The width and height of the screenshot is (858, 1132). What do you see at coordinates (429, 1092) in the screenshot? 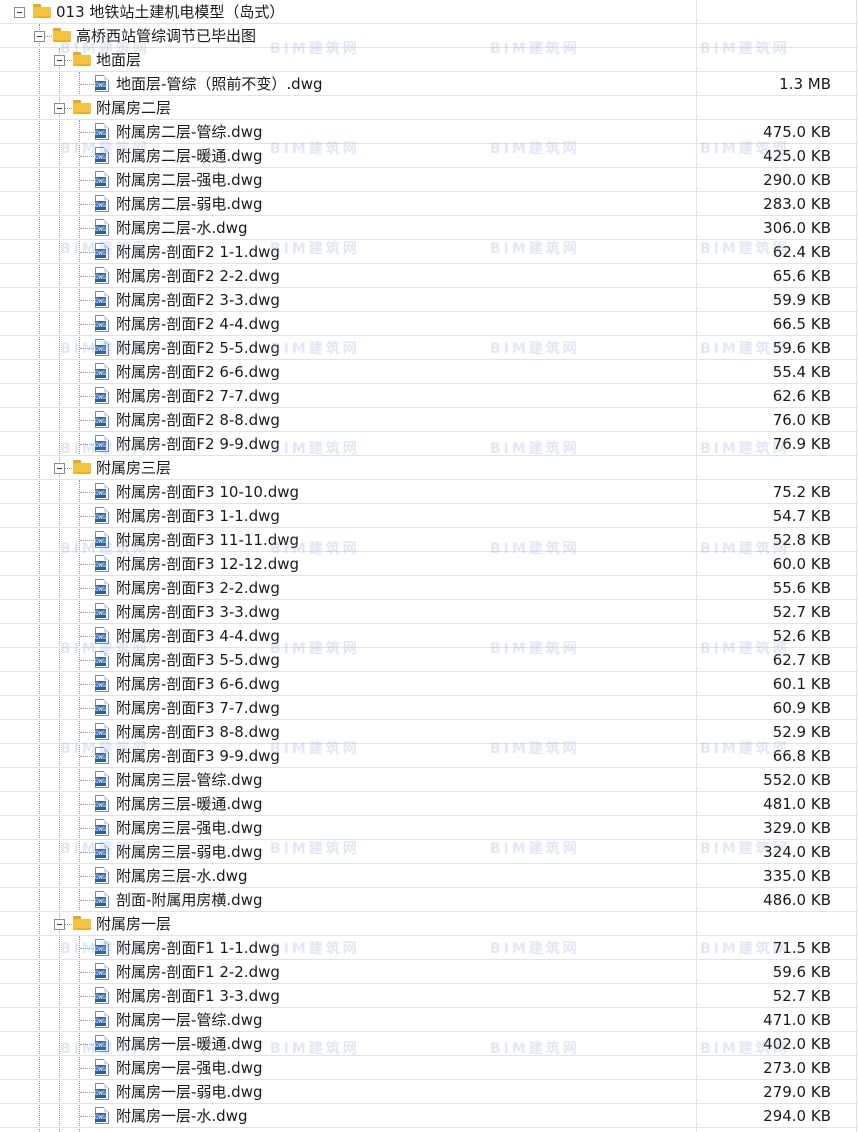
I see `tree-file-row: DWG 附属房一层-弱电.dwg 279.0 KB` at bounding box center [429, 1092].